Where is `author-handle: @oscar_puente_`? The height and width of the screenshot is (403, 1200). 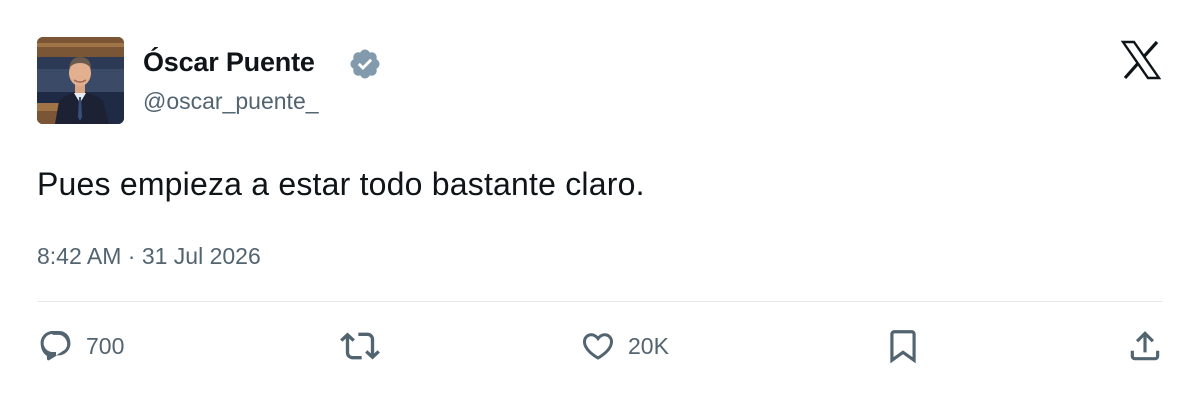 author-handle: @oscar_puente_ is located at coordinates (231, 101).